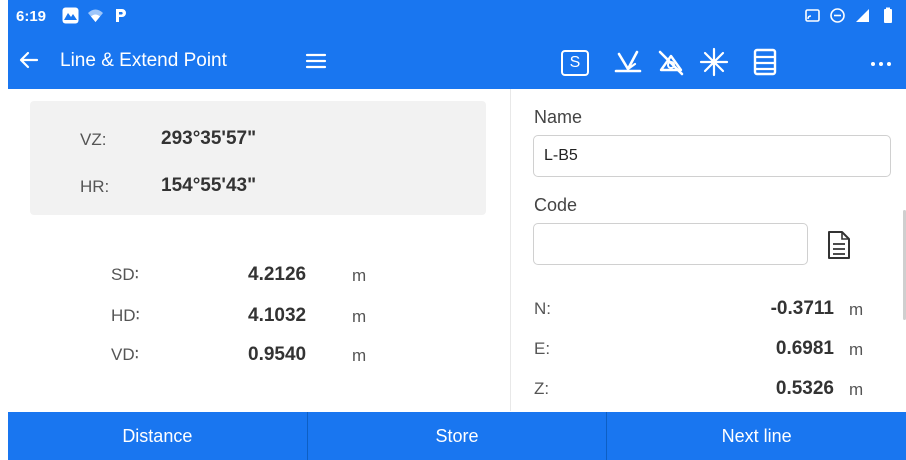 The image size is (906, 460). What do you see at coordinates (277, 354) in the screenshot?
I see `vd-value: 0.9540` at bounding box center [277, 354].